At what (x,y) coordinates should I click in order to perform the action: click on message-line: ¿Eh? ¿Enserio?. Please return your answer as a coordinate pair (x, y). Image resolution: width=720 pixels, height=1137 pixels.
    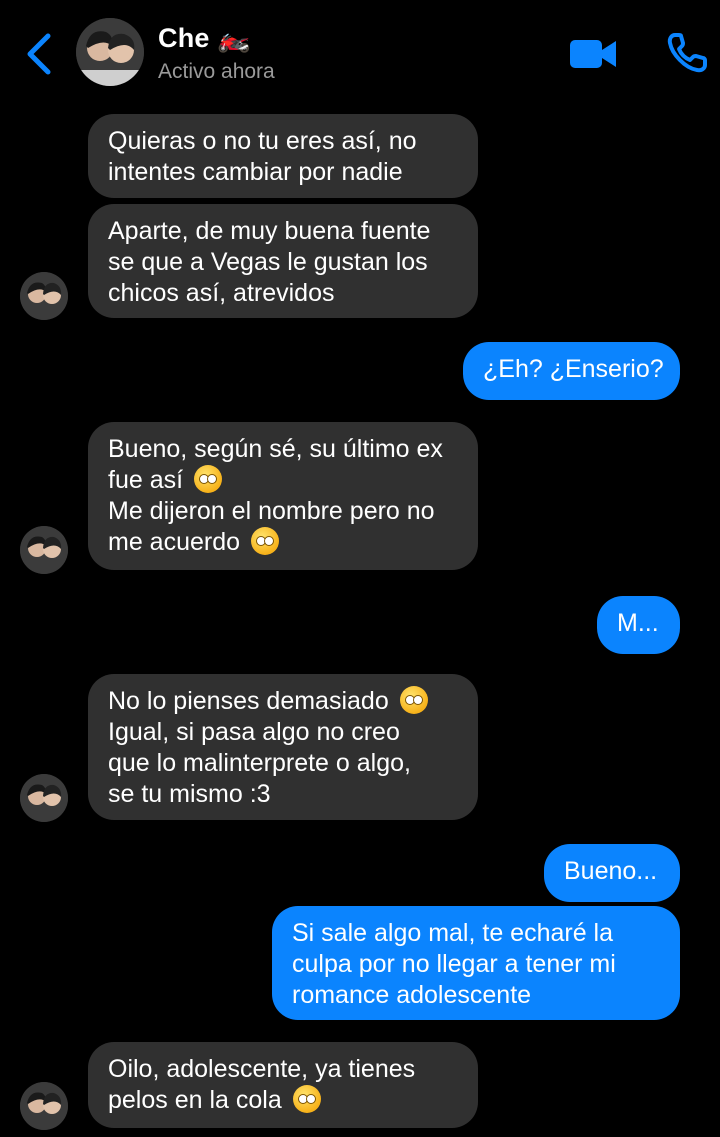
    Looking at the image, I should click on (573, 369).